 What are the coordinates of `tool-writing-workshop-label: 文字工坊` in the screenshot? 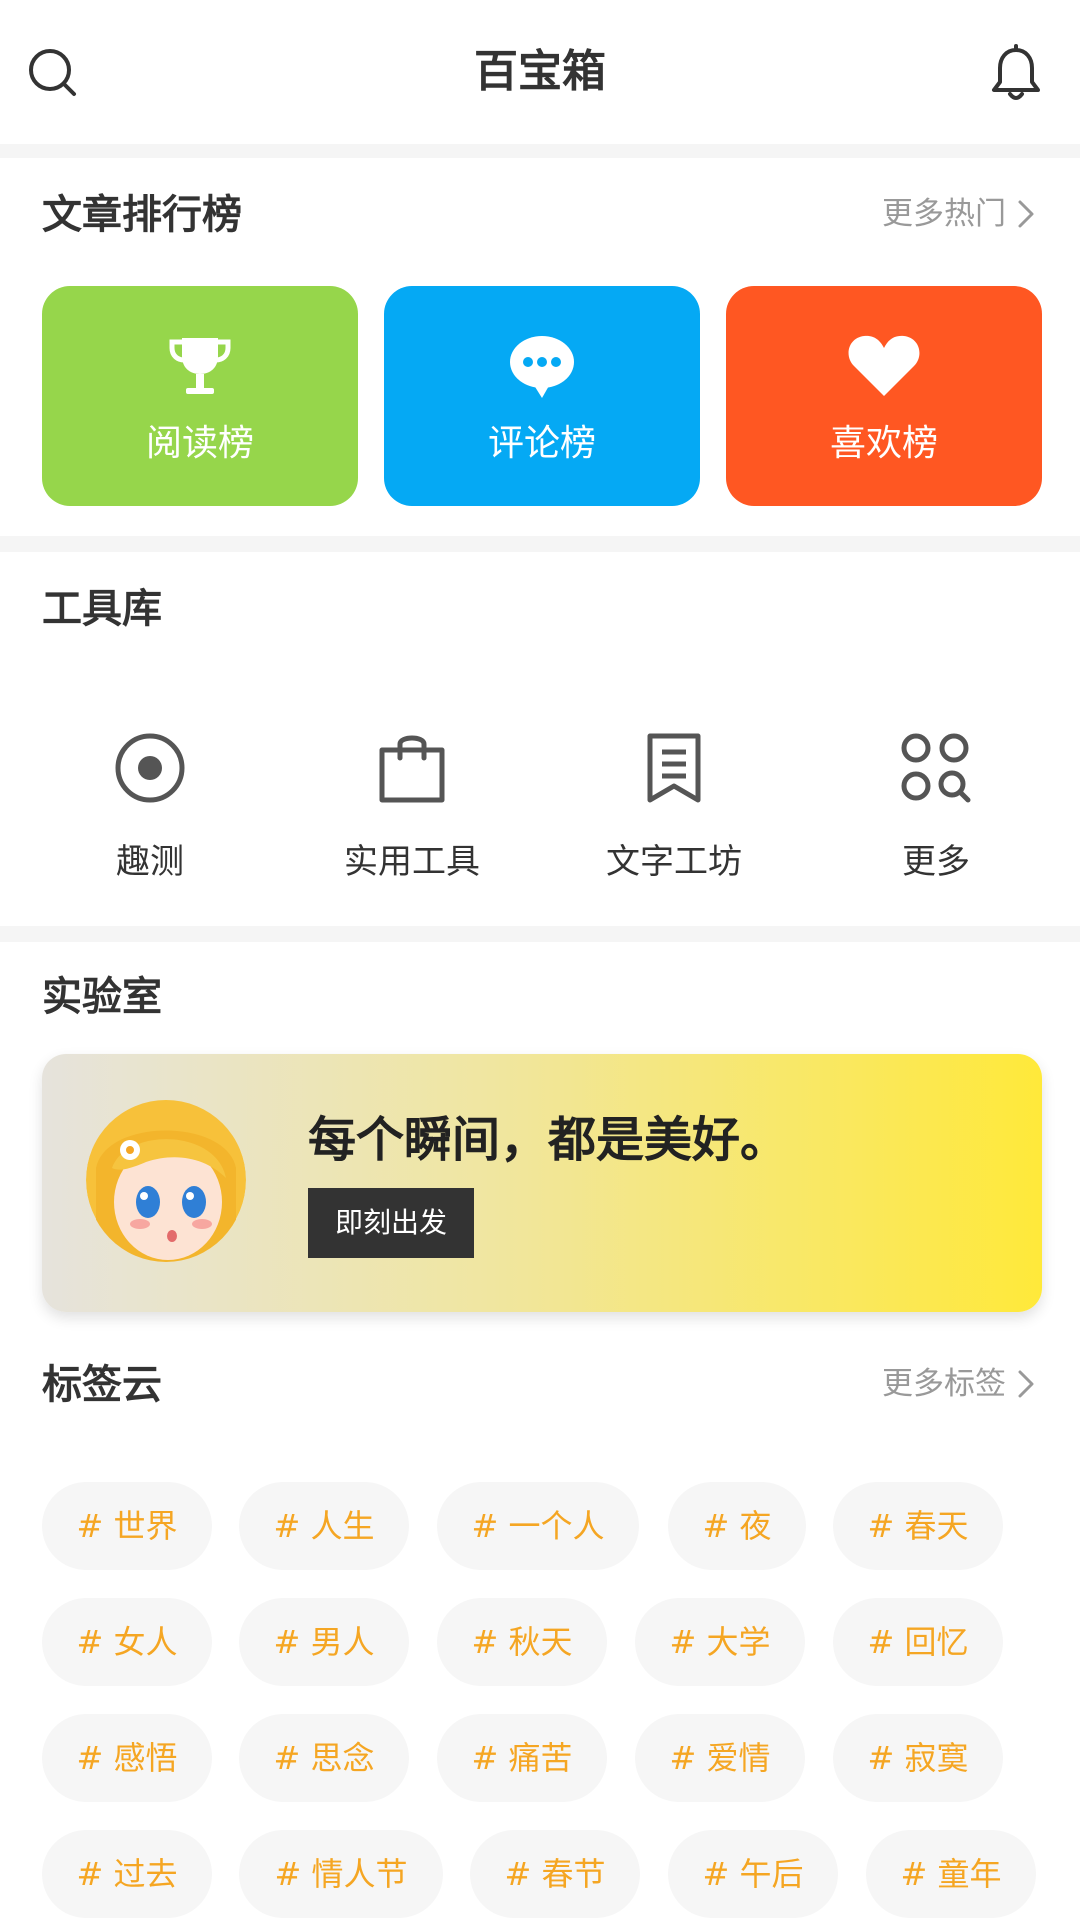 It's located at (674, 862).